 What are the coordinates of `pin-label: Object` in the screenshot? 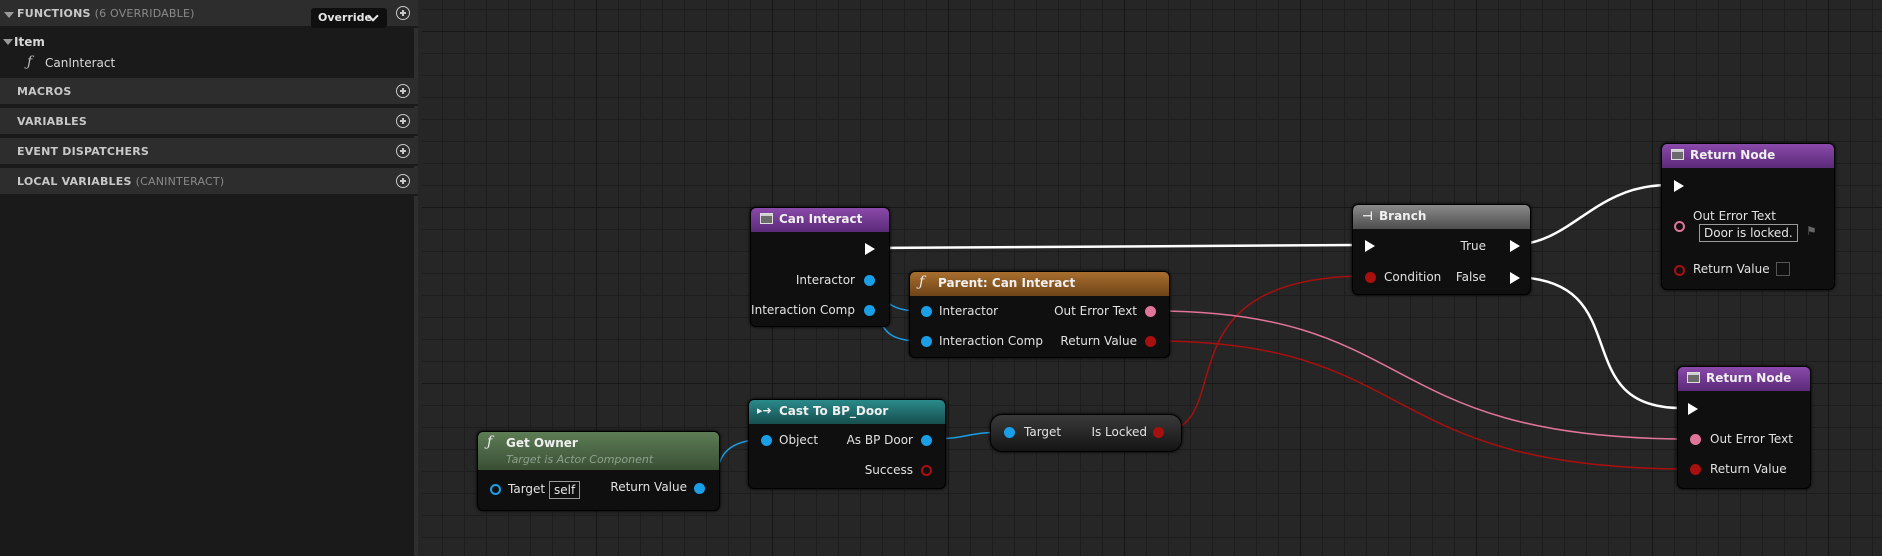 It's located at (799, 440).